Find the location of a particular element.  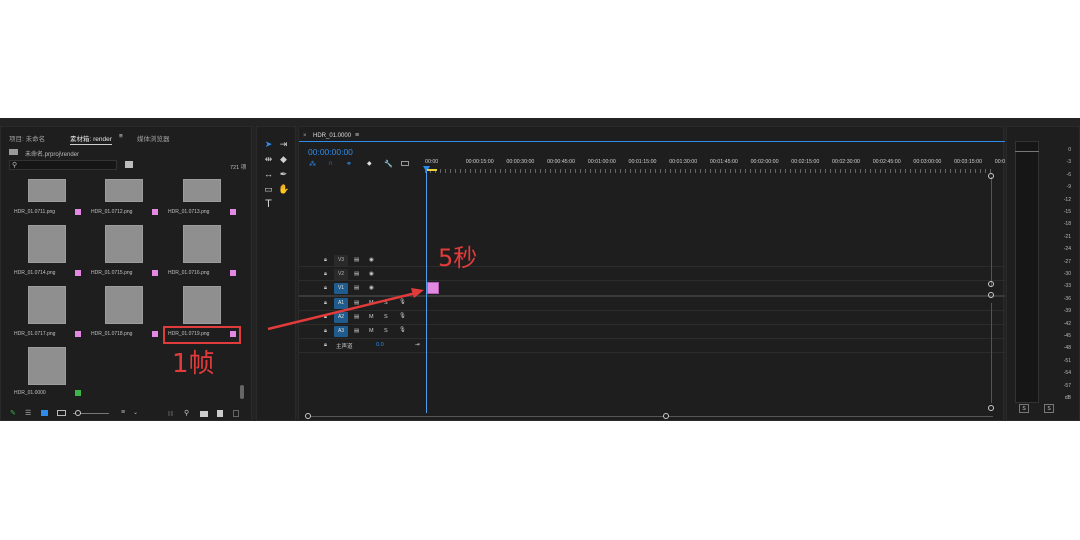

annotation-arrow is located at coordinates (345, 309).